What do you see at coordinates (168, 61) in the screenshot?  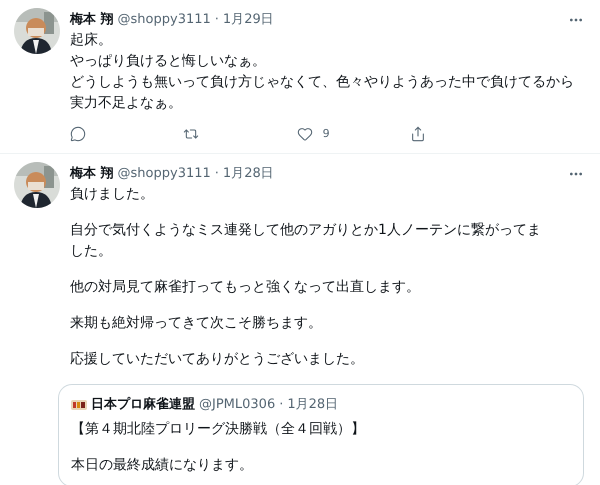 I see `tweet-text: やっぱり負けると悔しいなぁ。` at bounding box center [168, 61].